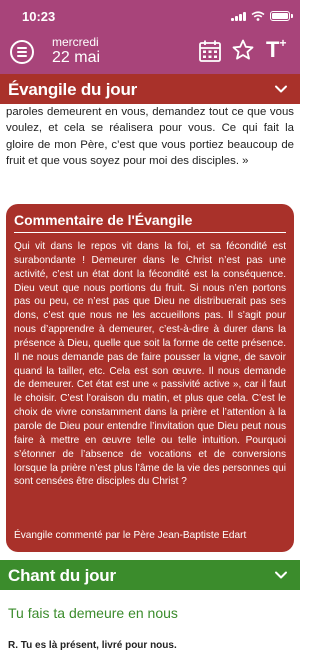  I want to click on commentaire-divider, so click(150, 232).